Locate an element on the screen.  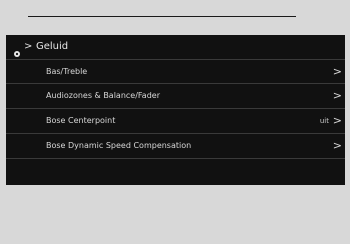
frame-edge-line is located at coordinates (162, 16).